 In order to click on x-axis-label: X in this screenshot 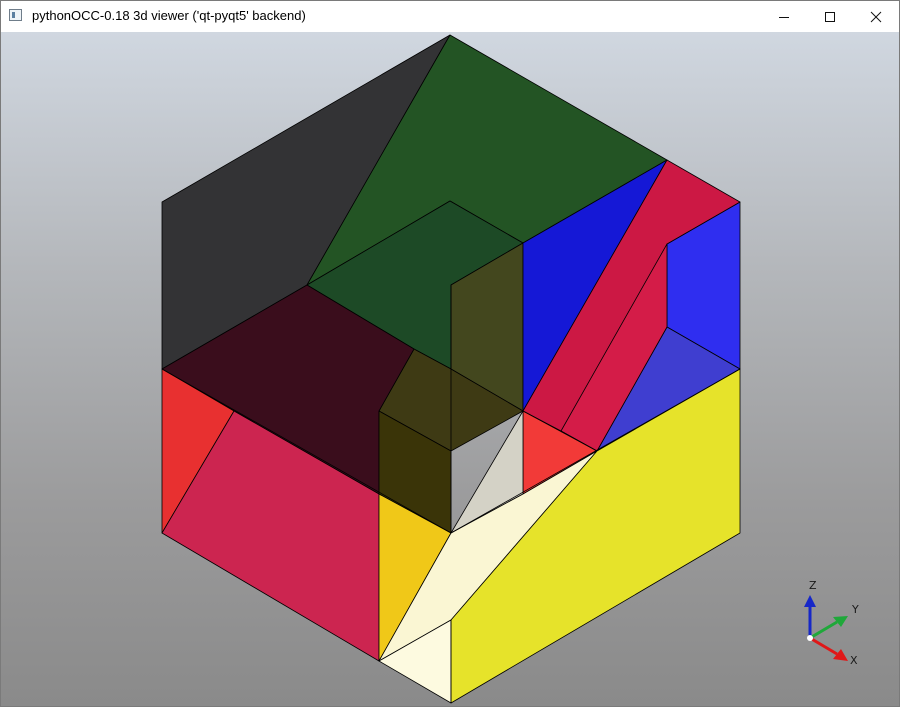, I will do `click(854, 660)`.